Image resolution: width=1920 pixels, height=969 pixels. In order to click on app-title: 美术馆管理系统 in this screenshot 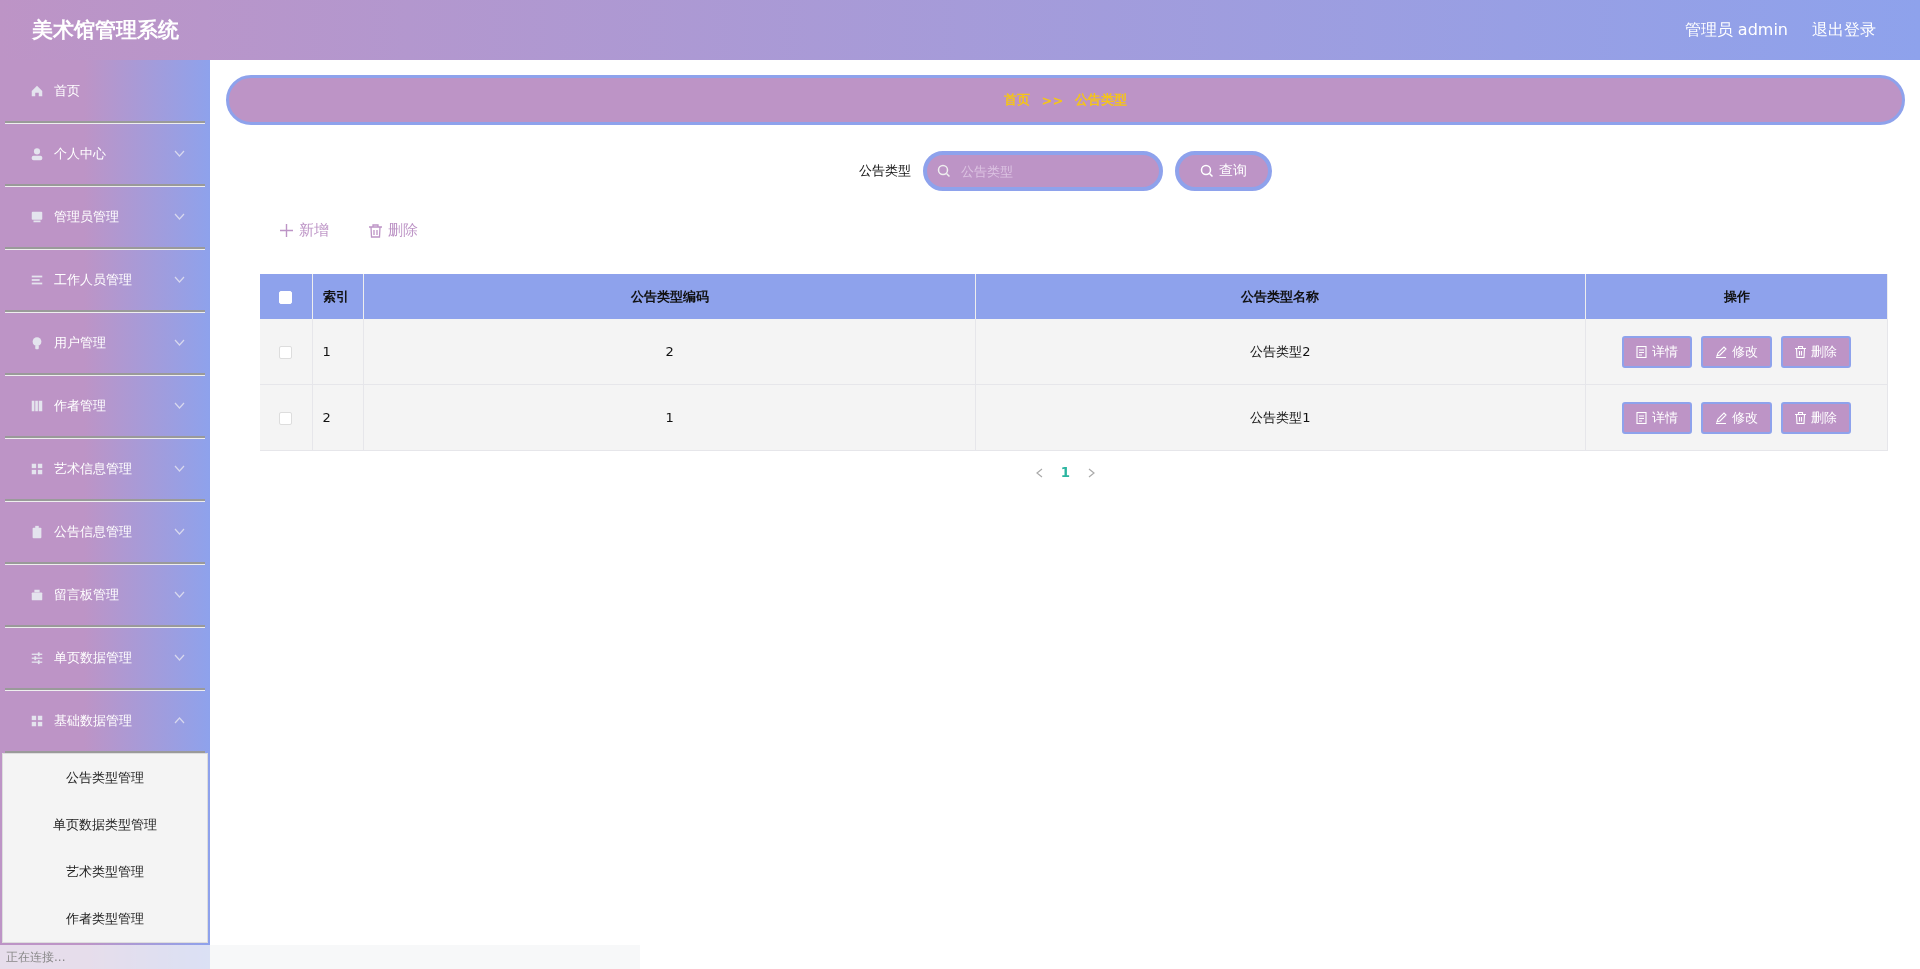, I will do `click(106, 30)`.